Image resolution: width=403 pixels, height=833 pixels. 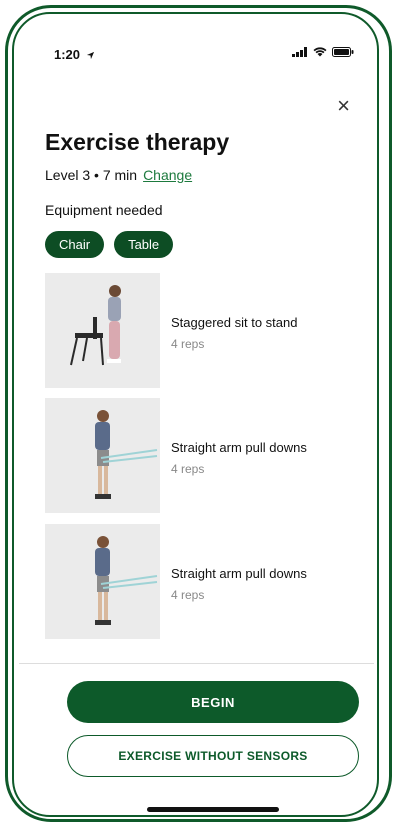 I want to click on battery-icon, so click(x=343, y=52).